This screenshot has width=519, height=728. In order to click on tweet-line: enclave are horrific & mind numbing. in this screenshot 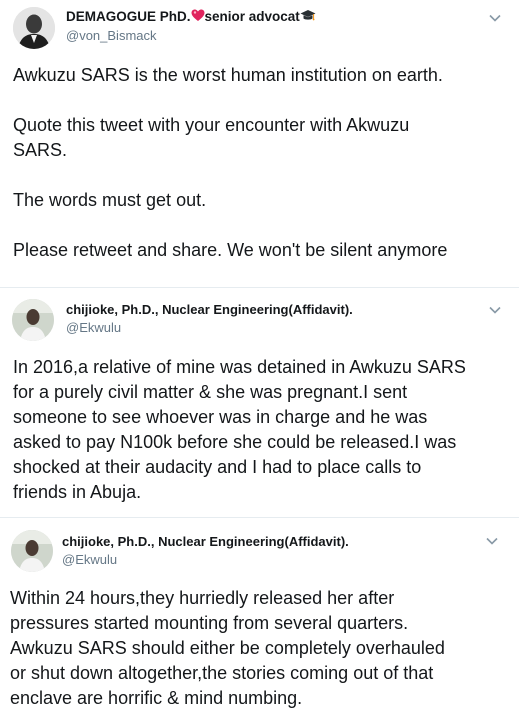, I will do `click(156, 698)`.